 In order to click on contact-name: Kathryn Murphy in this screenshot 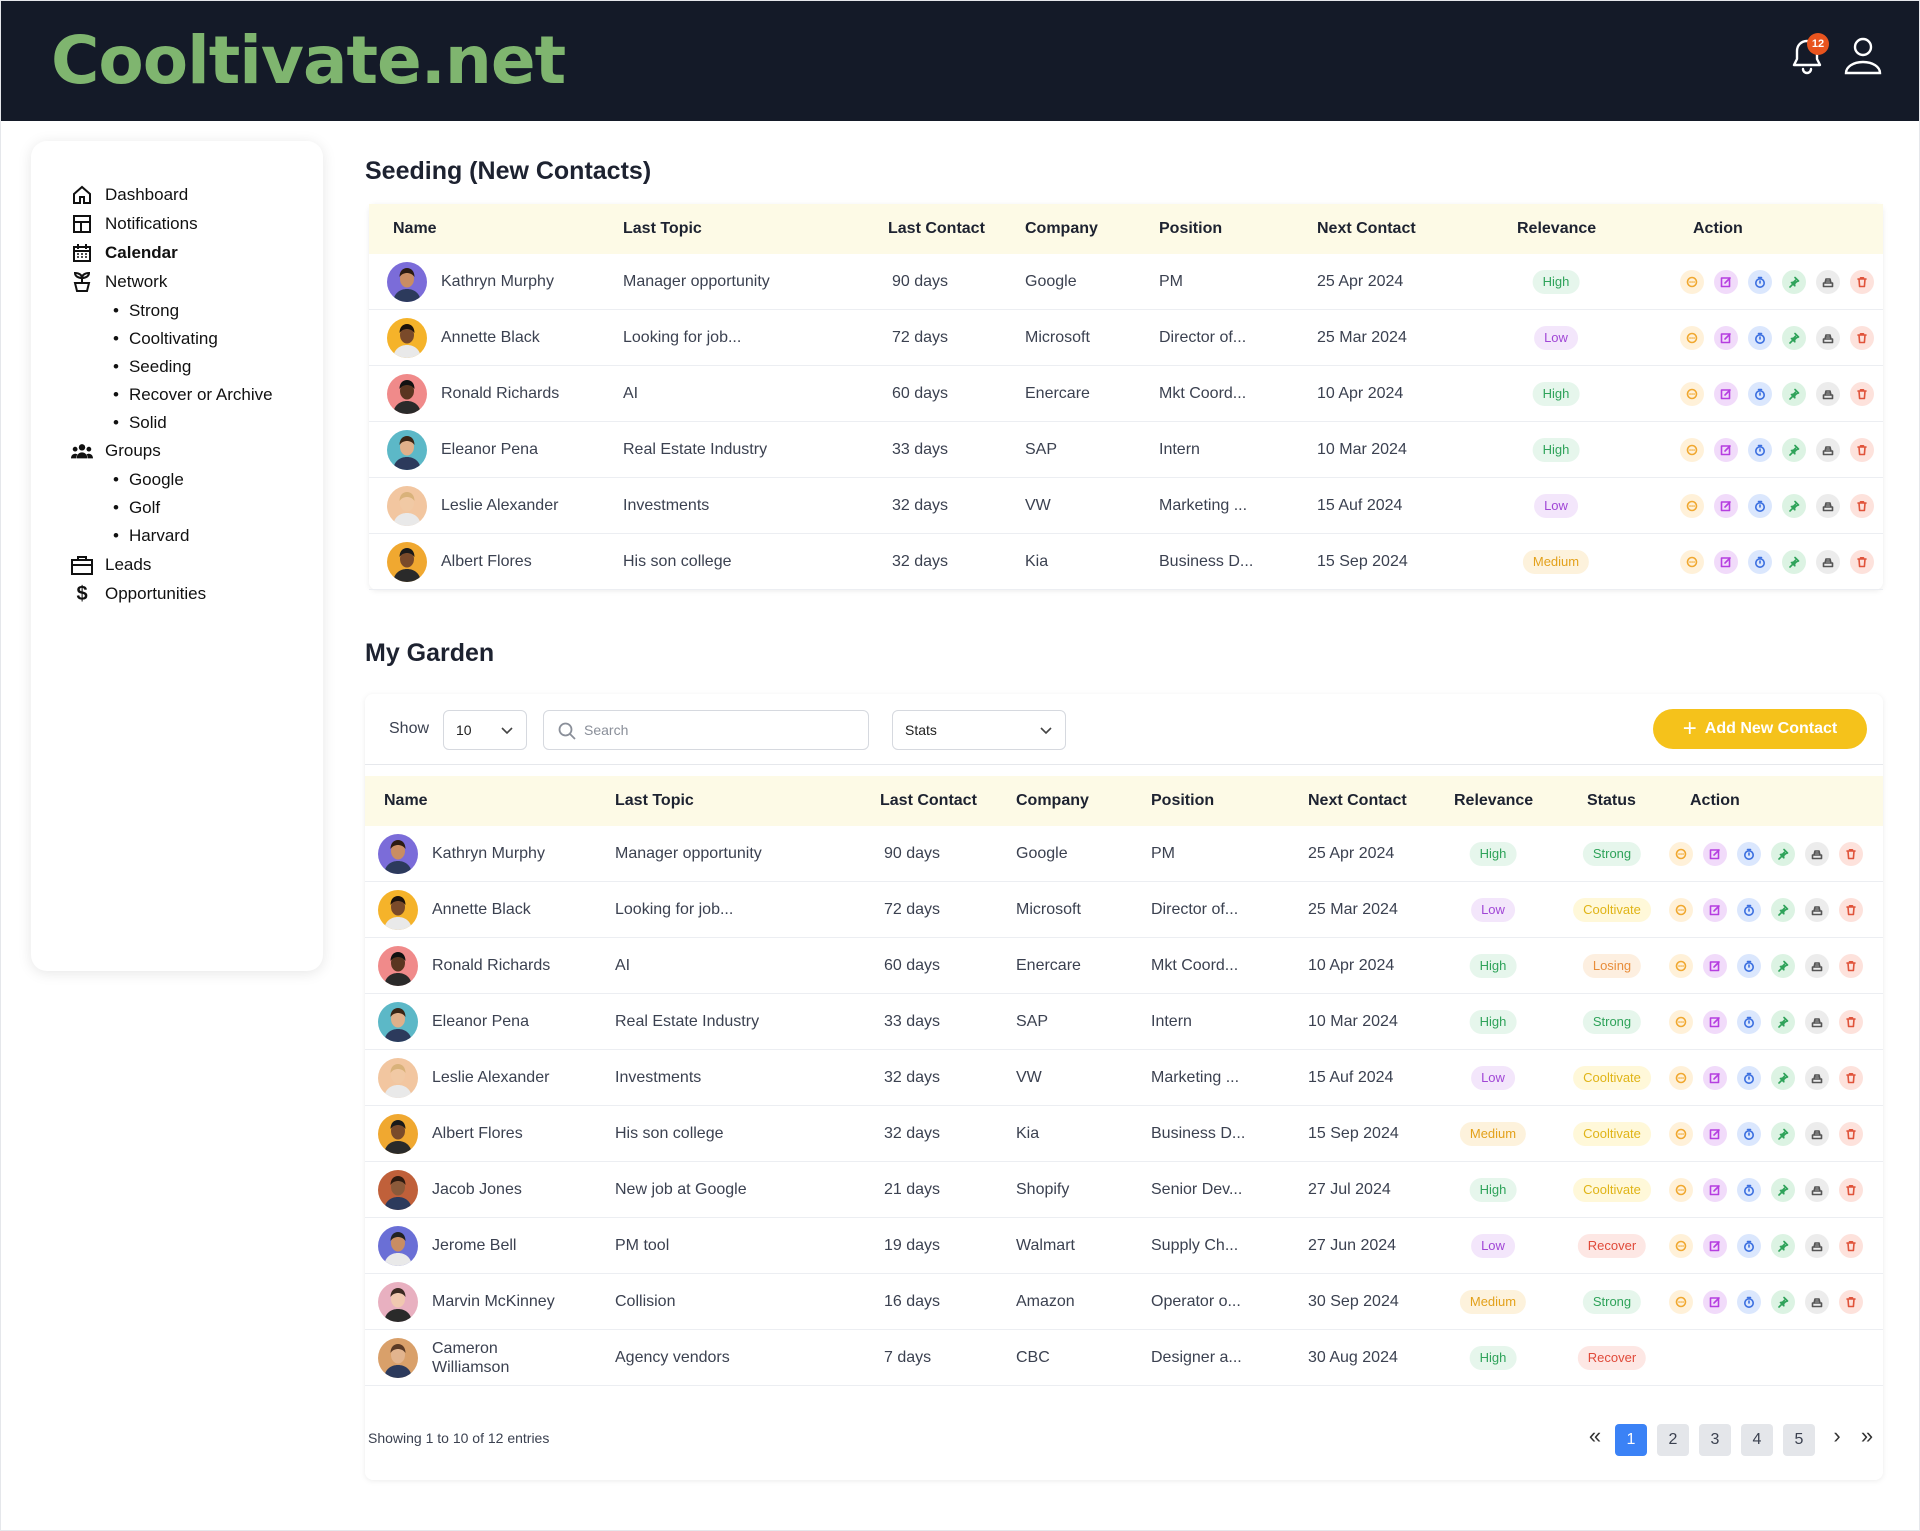, I will do `click(497, 282)`.